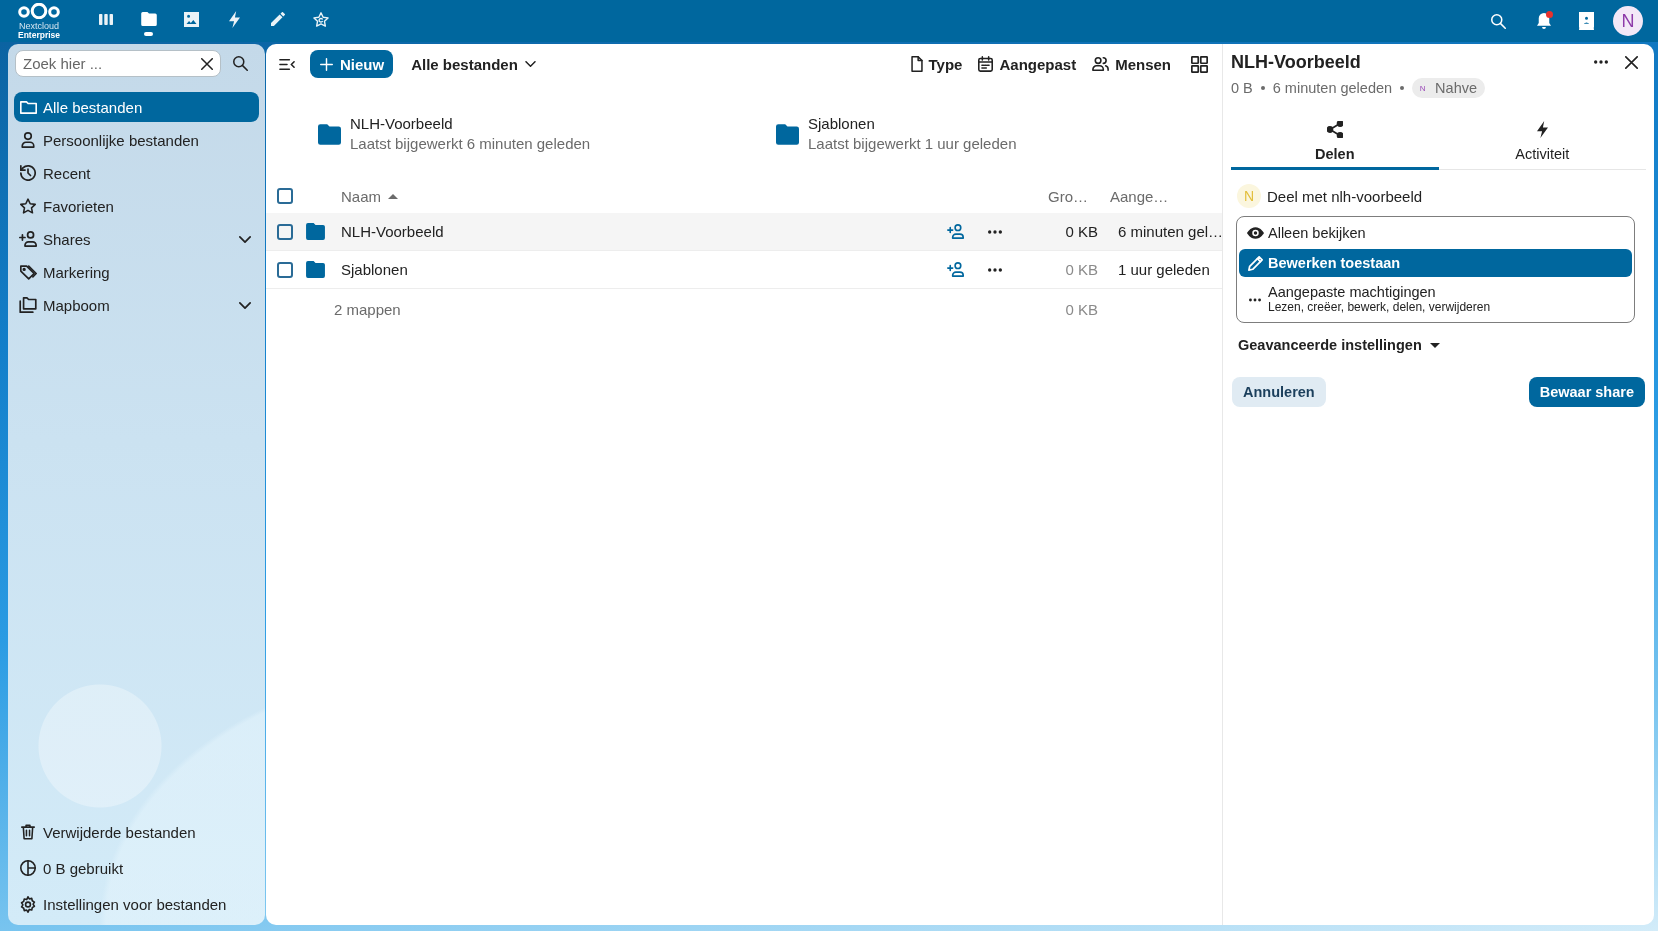 This screenshot has width=1658, height=931. Describe the element at coordinates (136, 305) in the screenshot. I see `nav-item: Mapboom` at that location.